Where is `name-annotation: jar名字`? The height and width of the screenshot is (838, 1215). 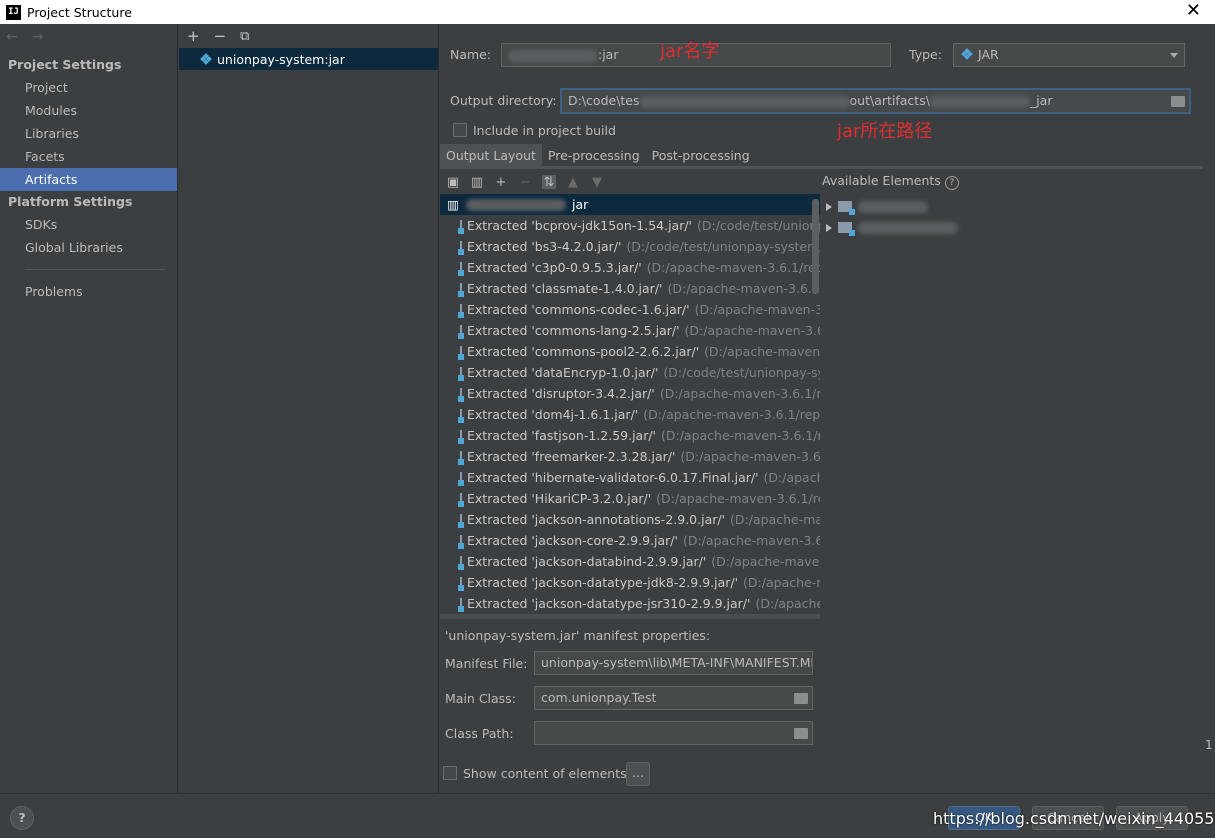 name-annotation: jar名字 is located at coordinates (690, 51).